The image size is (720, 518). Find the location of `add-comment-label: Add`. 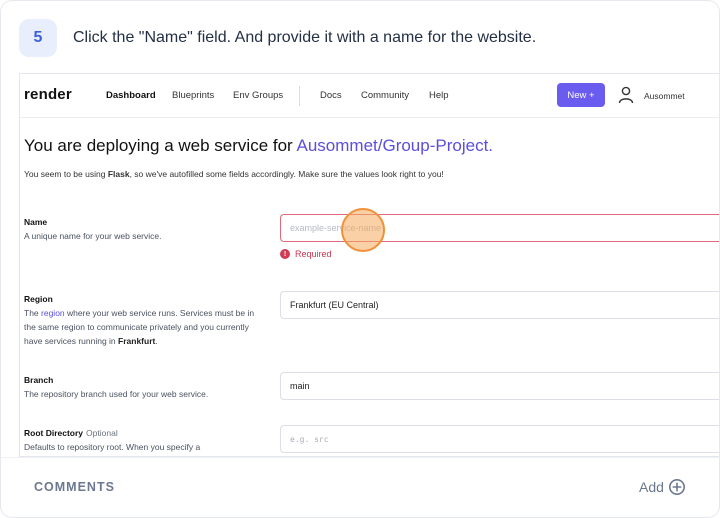

add-comment-label: Add is located at coordinates (651, 487).